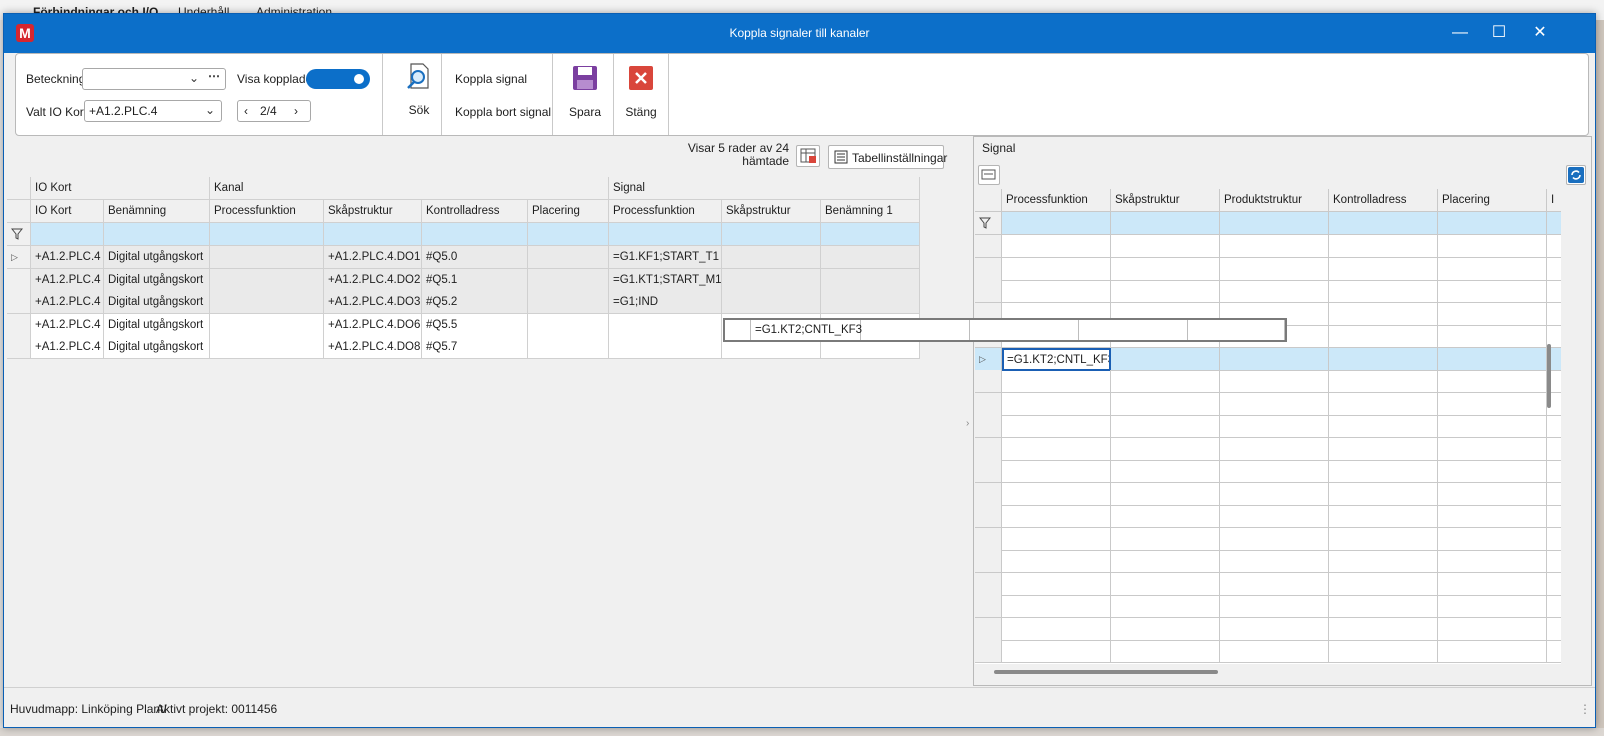 The height and width of the screenshot is (736, 1604). I want to click on beteckning-combo: ⌄ ⋯, so click(154, 79).